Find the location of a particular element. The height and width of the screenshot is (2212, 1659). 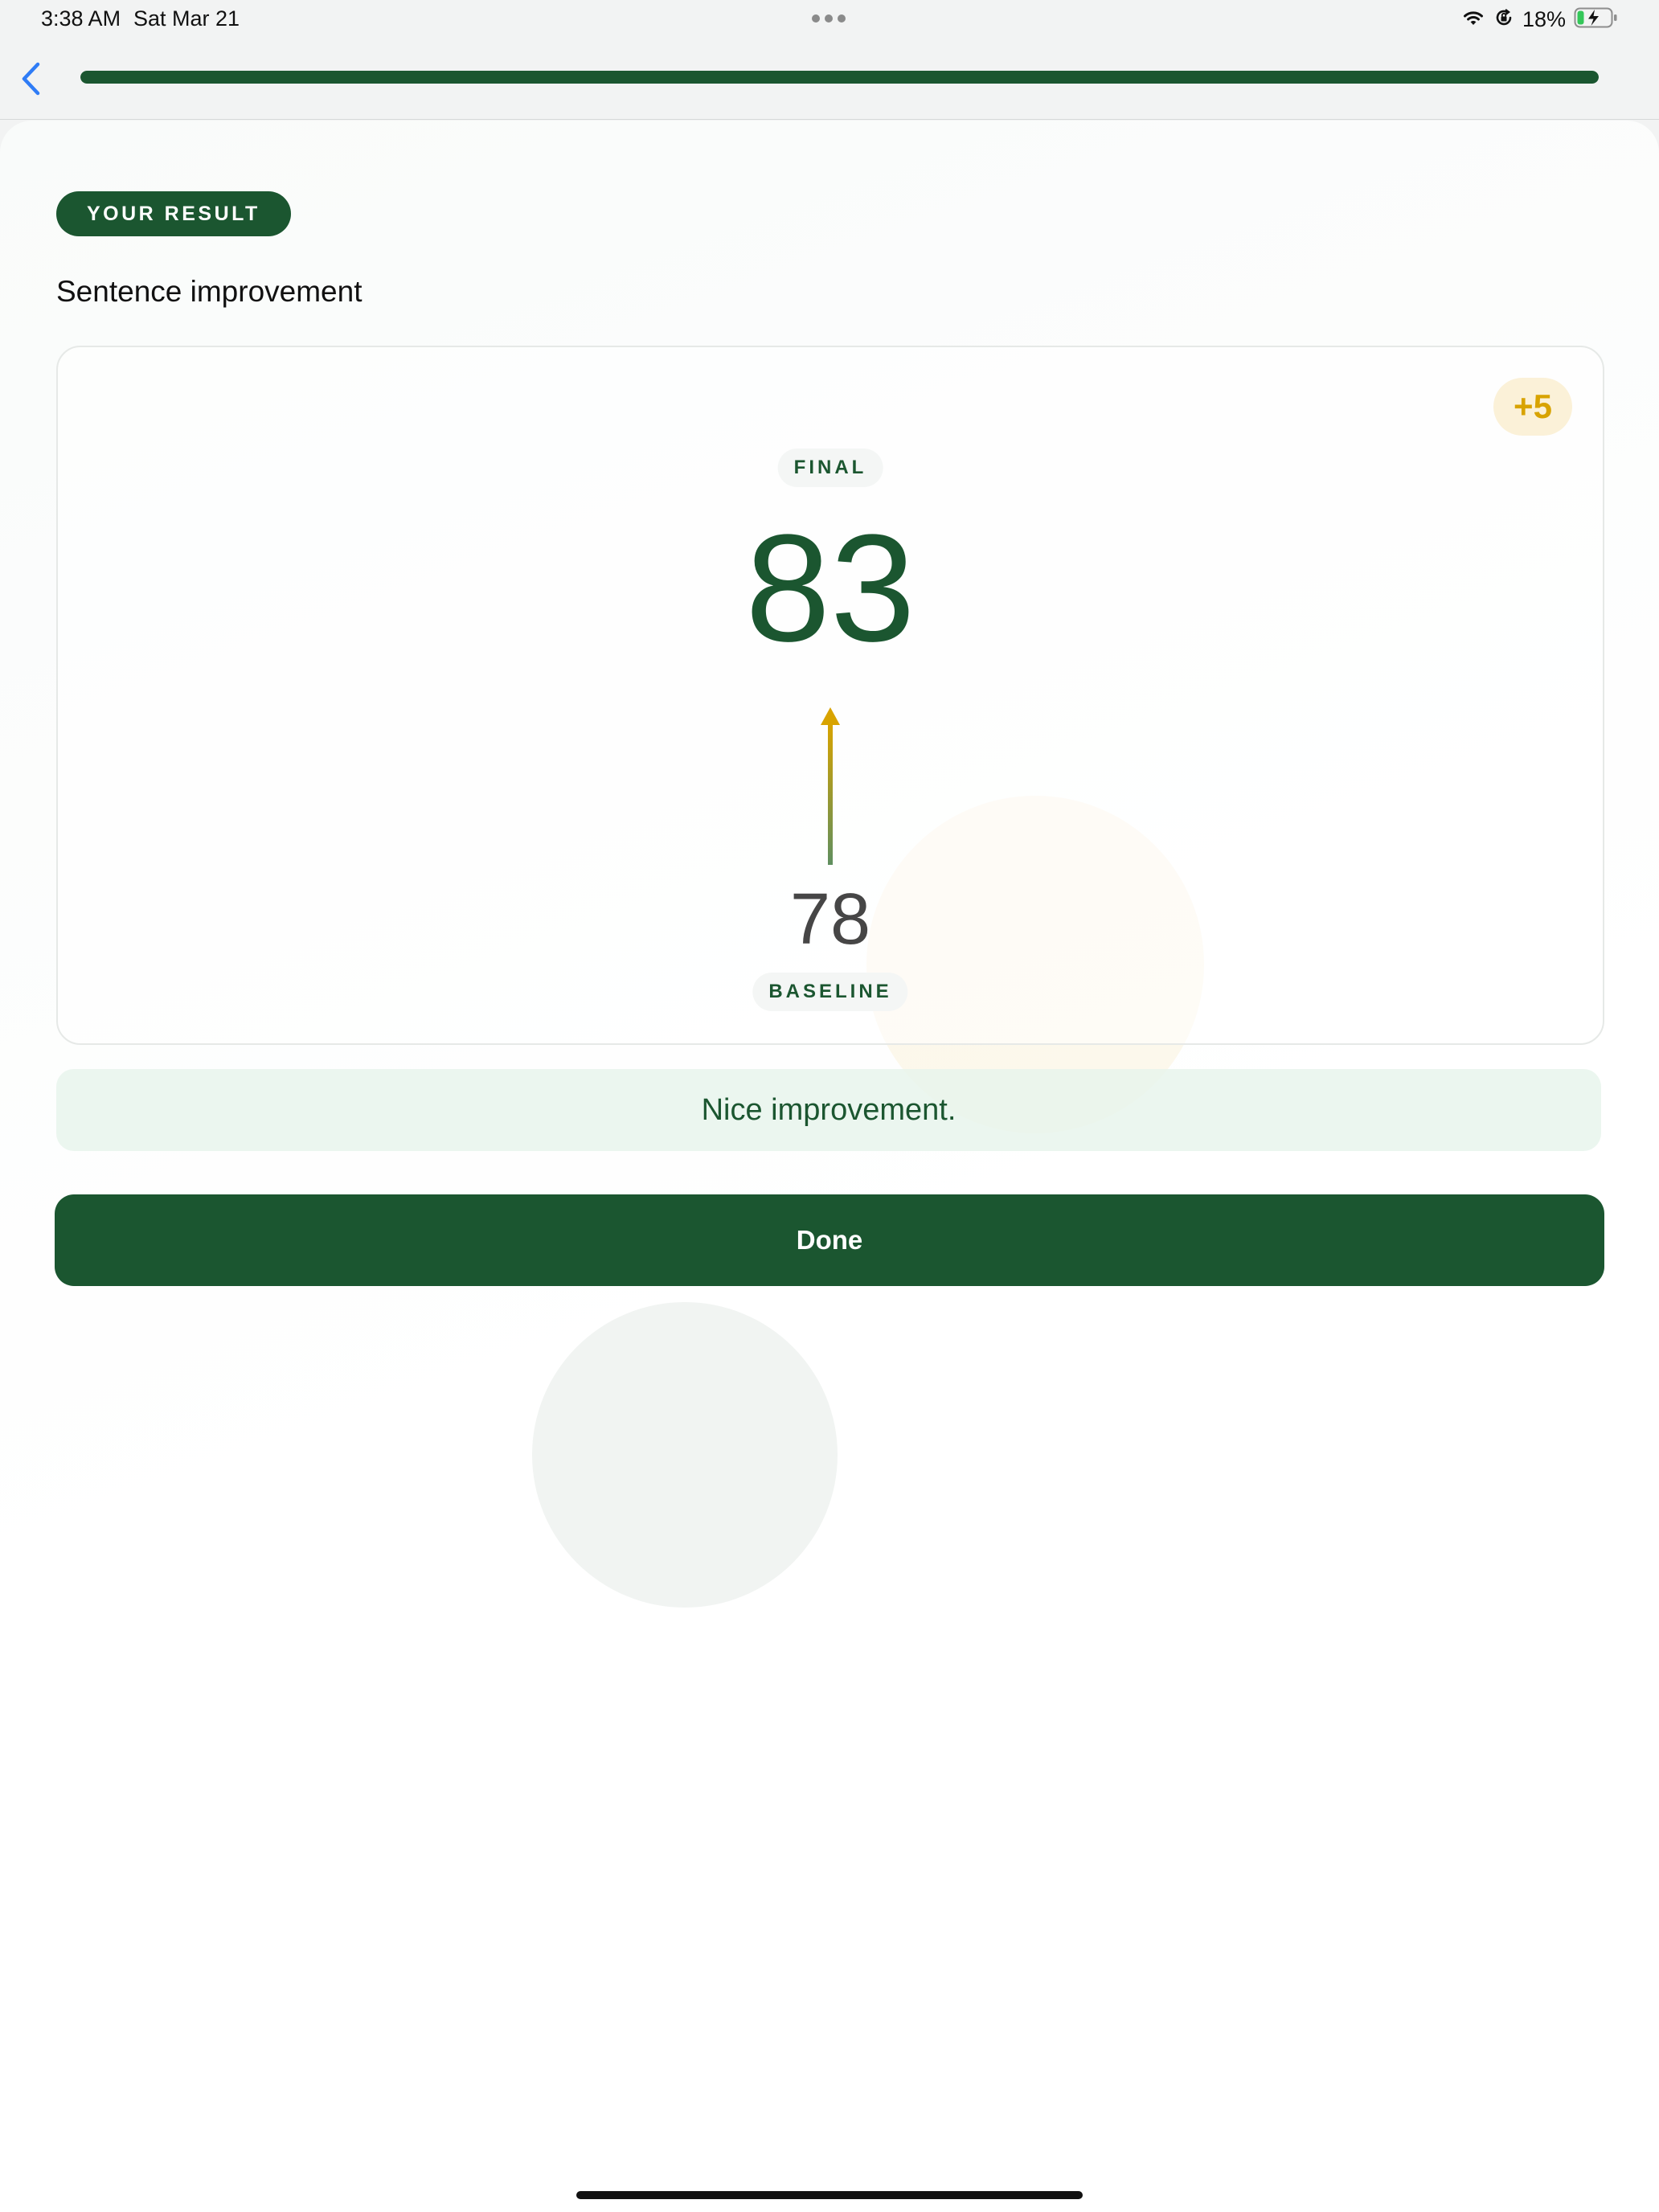

status-indicators: 18% is located at coordinates (1540, 19).